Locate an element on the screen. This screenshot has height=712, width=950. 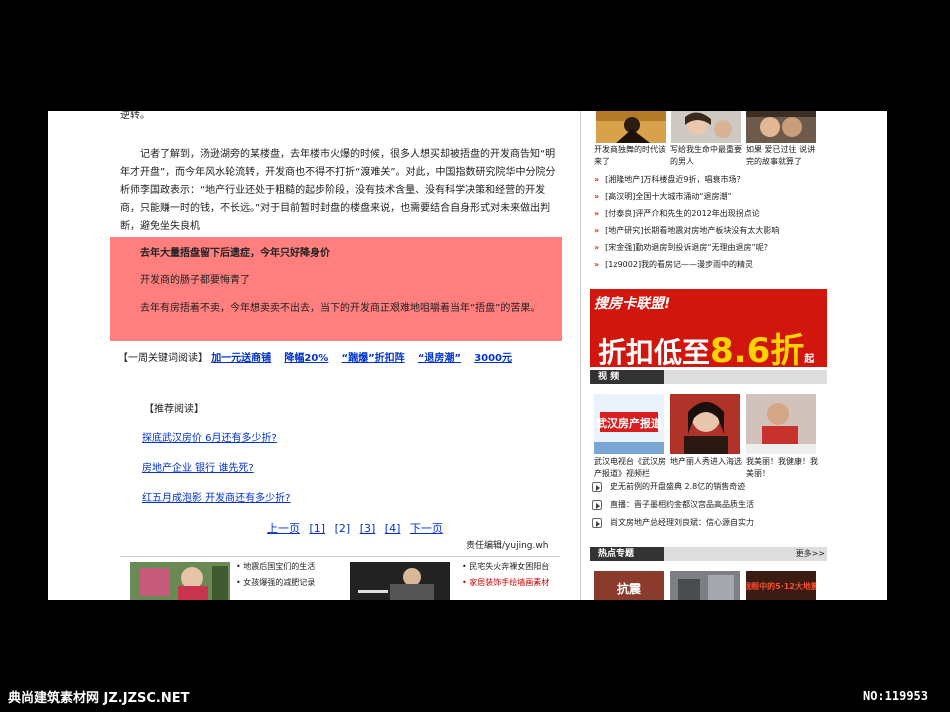
video-caption-1: 武汉电视台《武汉房产报道》视频栏 is located at coordinates (630, 468).